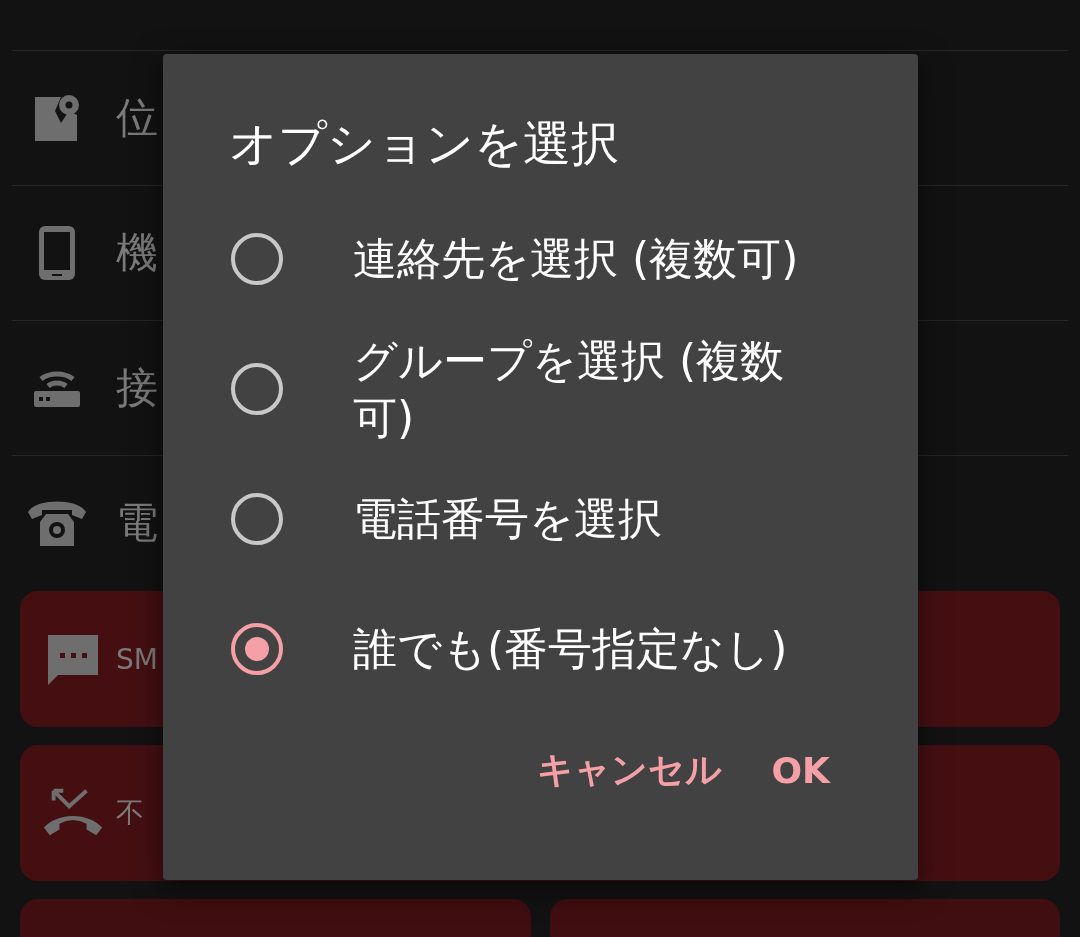 This screenshot has height=937, width=1080. Describe the element at coordinates (130, 813) in the screenshot. I see `action-label: 不` at that location.